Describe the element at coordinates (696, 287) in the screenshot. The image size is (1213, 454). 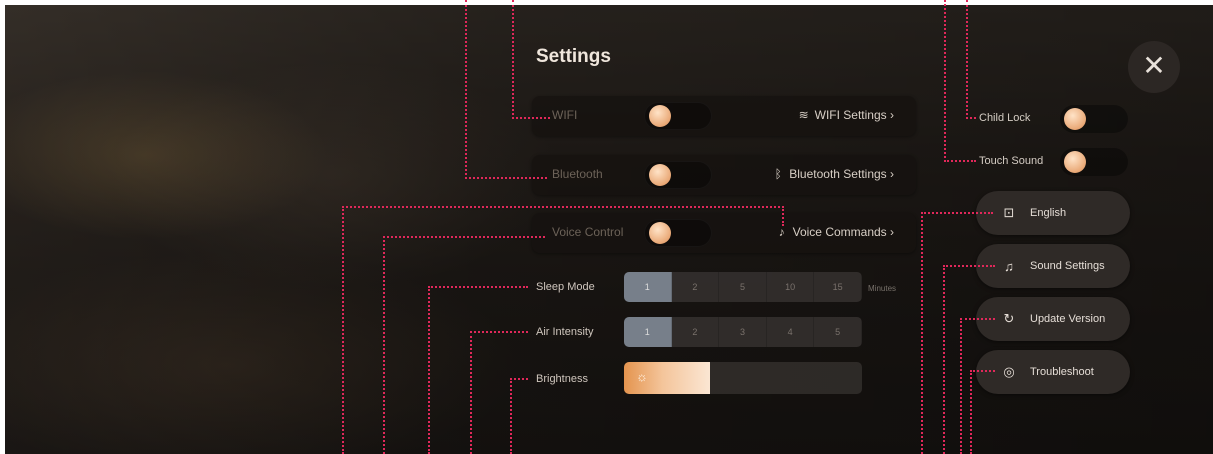
I see `sleep-option: 2` at that location.